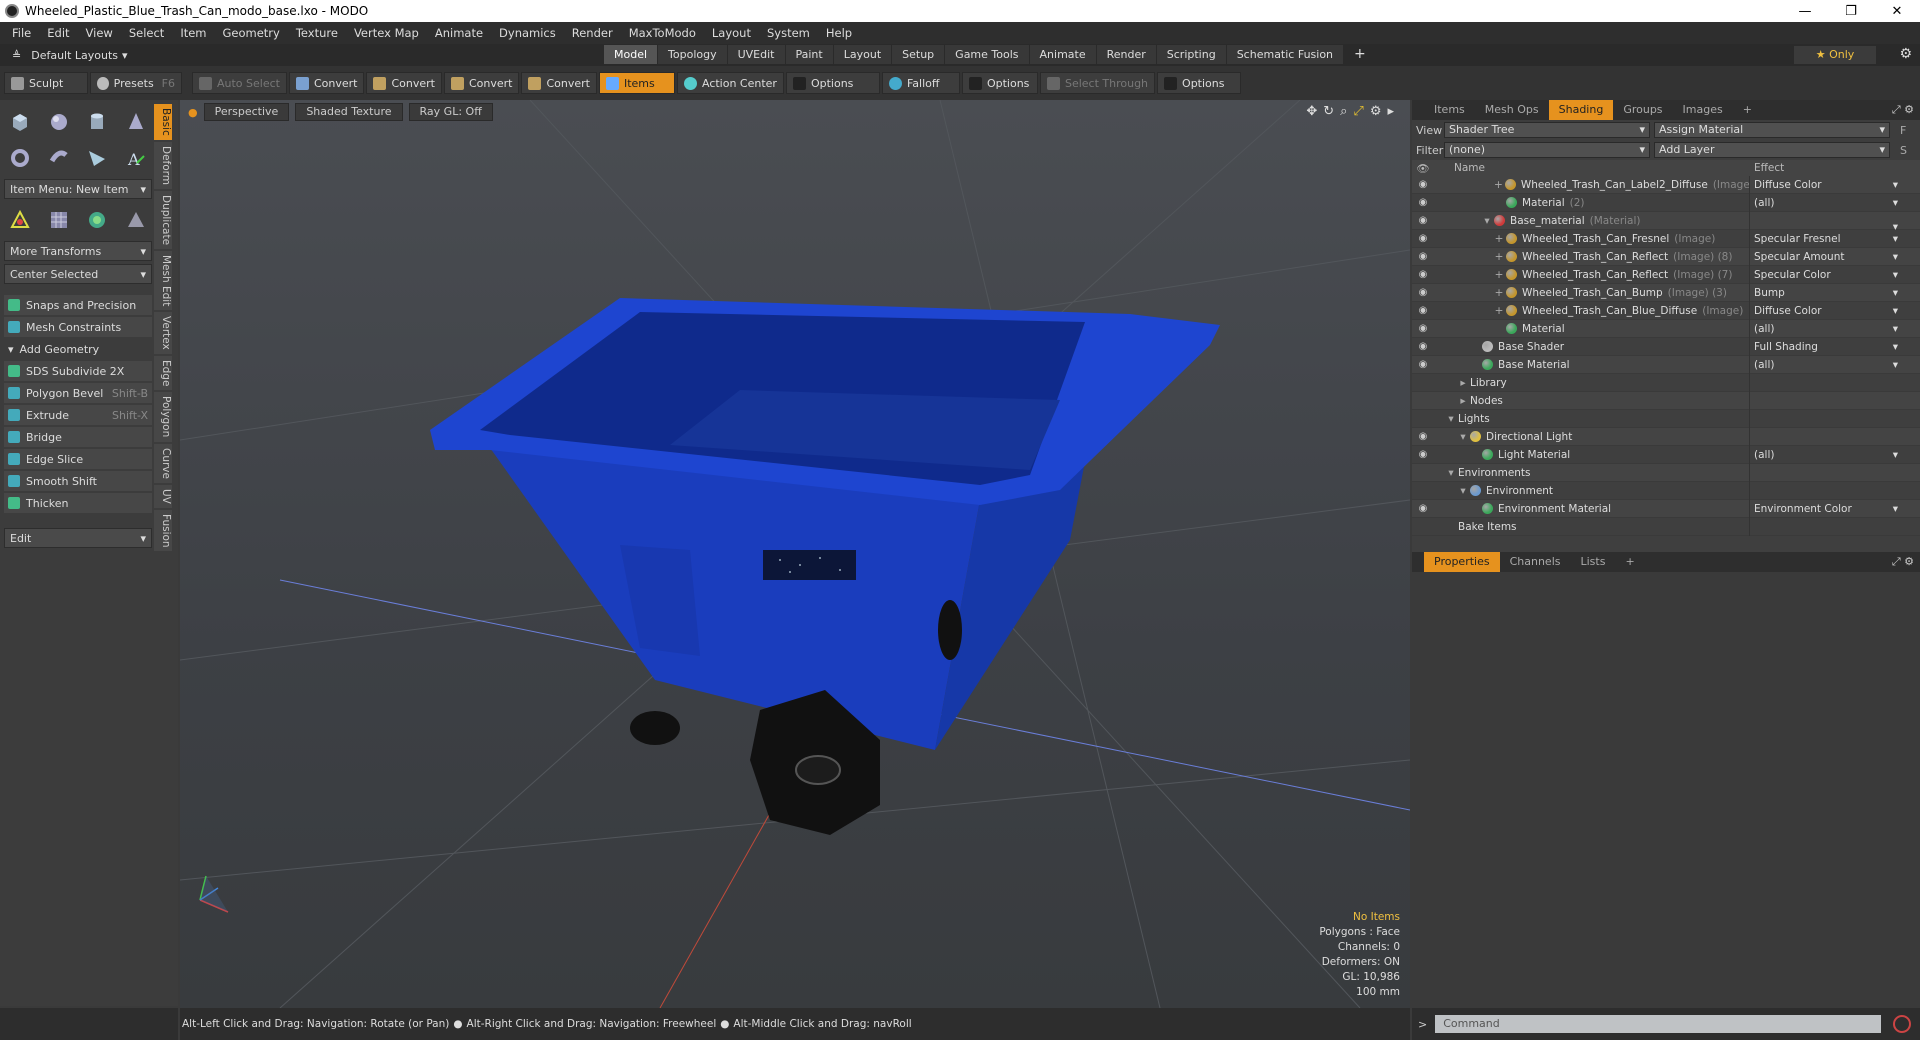 Image resolution: width=1920 pixels, height=1040 pixels. Describe the element at coordinates (1666, 346) in the screenshot. I see `shader-tree-row: ◉ Base Shader Full Shading` at that location.